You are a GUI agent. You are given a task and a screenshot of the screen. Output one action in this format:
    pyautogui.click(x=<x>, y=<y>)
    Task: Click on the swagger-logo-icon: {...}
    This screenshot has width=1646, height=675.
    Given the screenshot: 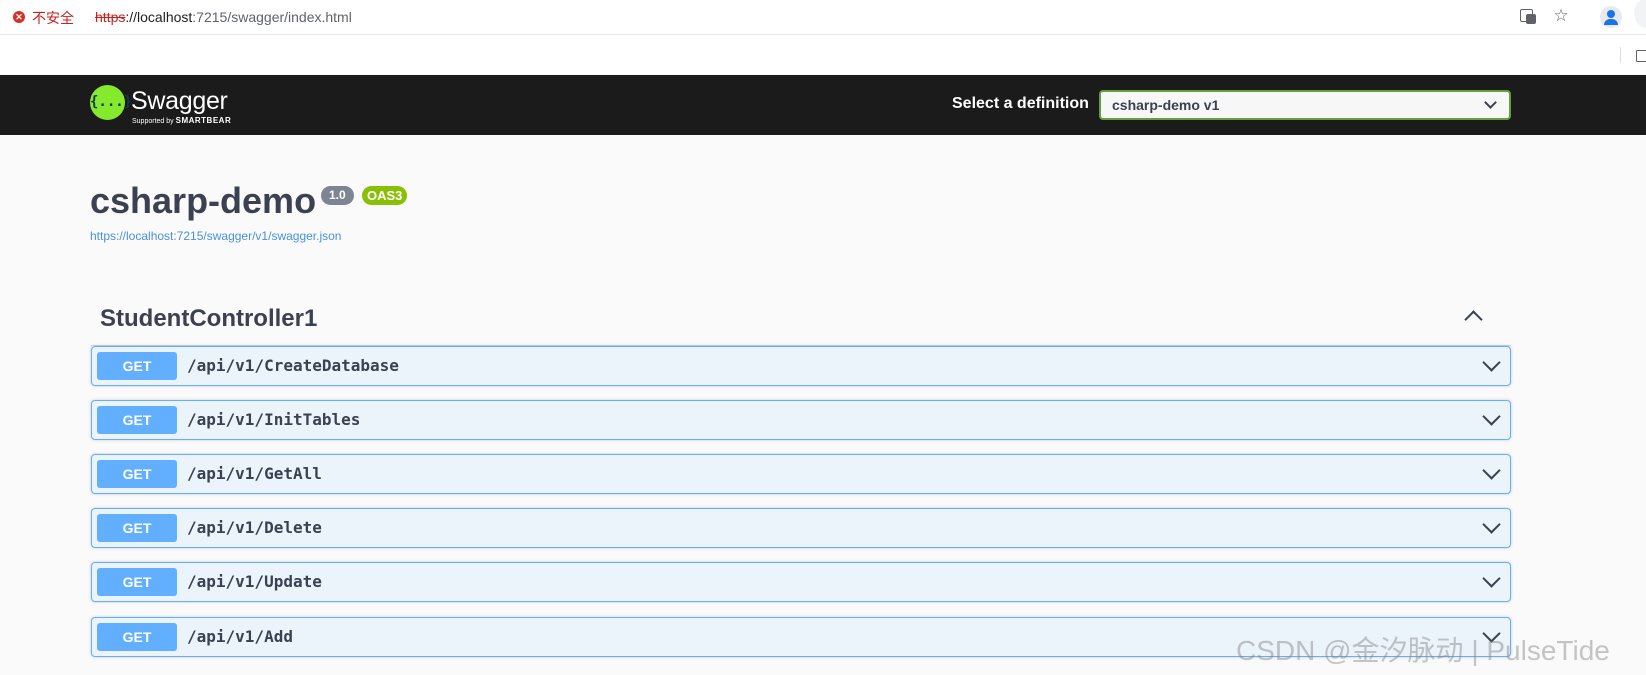 What is the action you would take?
    pyautogui.click(x=111, y=102)
    